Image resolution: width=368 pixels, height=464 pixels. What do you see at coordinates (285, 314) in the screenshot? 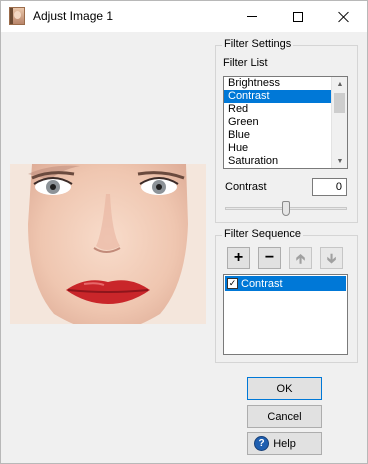
I see `filter-sequence-list: ✓ Contrast` at bounding box center [285, 314].